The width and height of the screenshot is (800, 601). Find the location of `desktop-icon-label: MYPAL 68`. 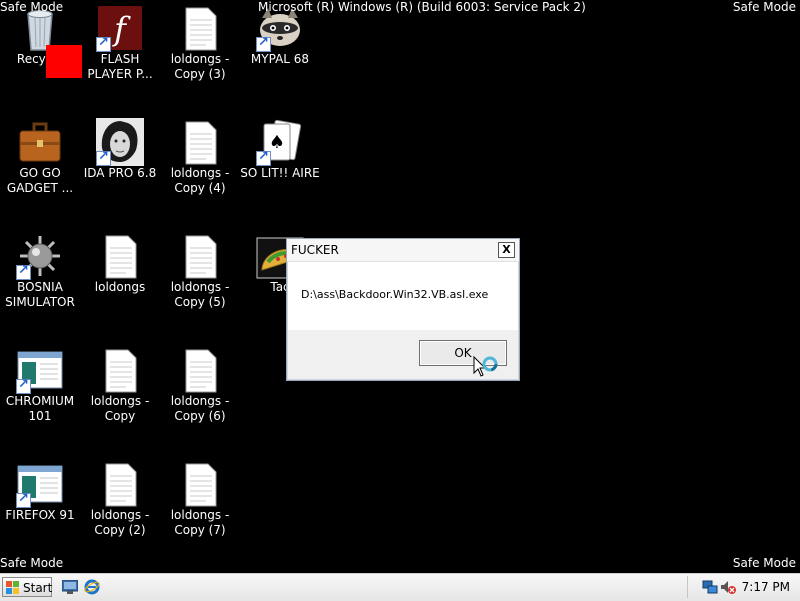

desktop-icon-label: MYPAL 68 is located at coordinates (280, 59).